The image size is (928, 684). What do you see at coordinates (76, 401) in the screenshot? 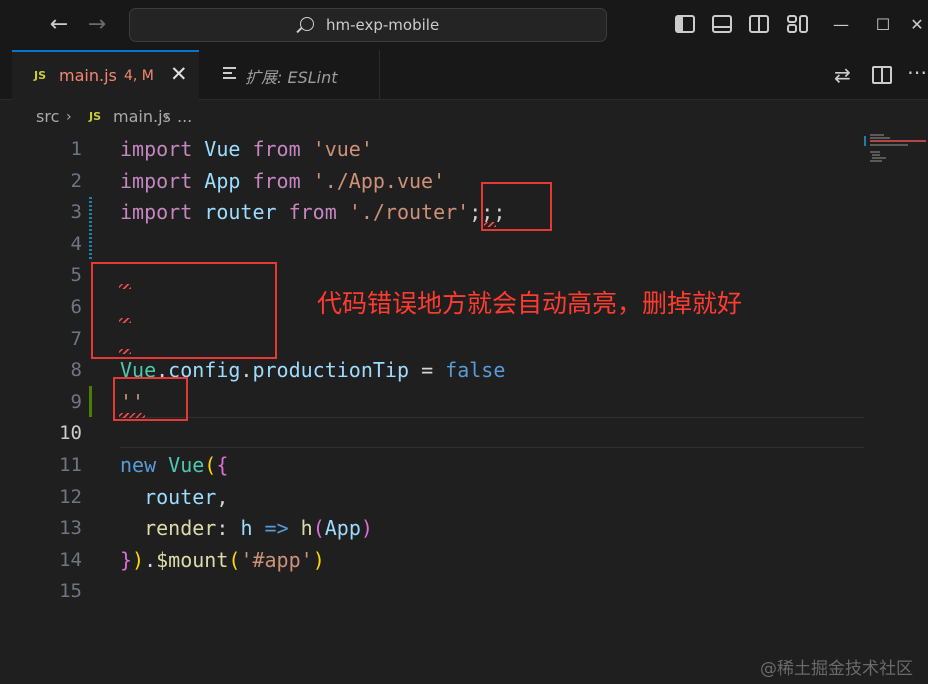
I see `line-number: 9` at bounding box center [76, 401].